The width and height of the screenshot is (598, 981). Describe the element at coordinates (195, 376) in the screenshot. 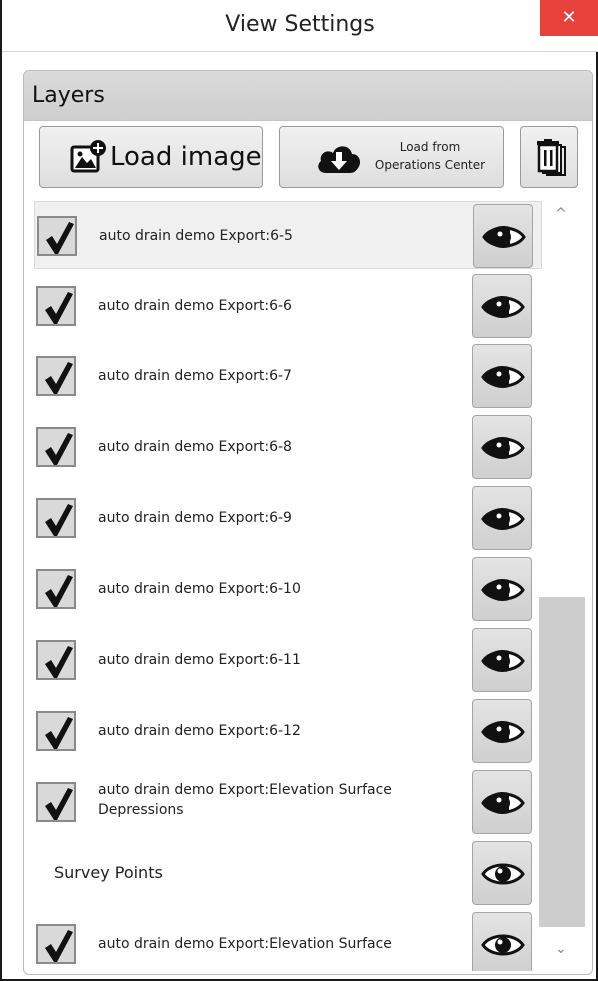

I see `layer-label: auto drain demo Export:6-7` at that location.